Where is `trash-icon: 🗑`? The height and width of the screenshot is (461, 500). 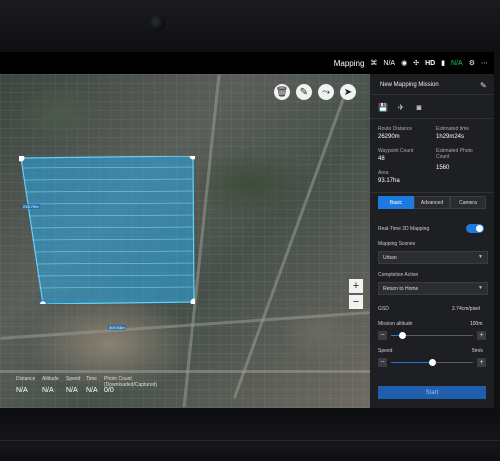 trash-icon: 🗑 is located at coordinates (282, 92).